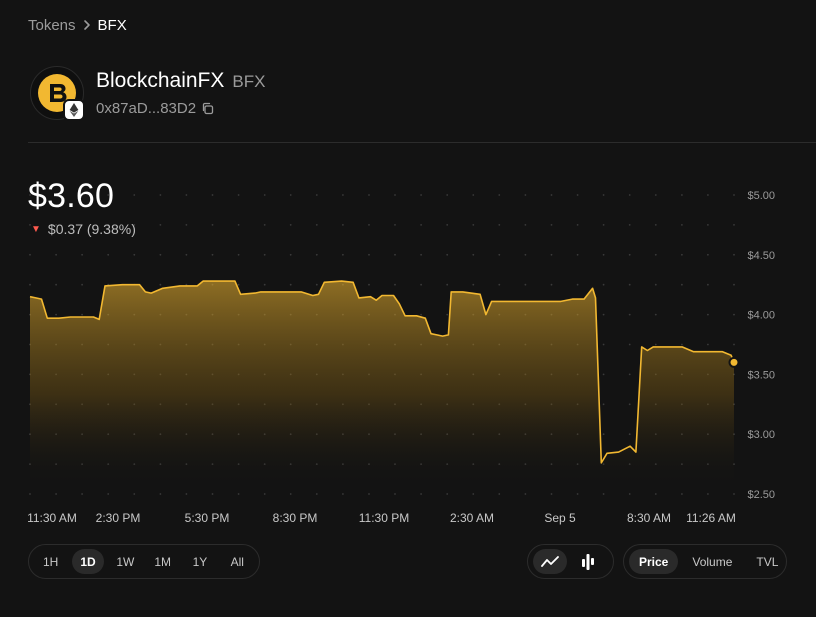  I want to click on candlestick-chart-button, so click(588, 561).